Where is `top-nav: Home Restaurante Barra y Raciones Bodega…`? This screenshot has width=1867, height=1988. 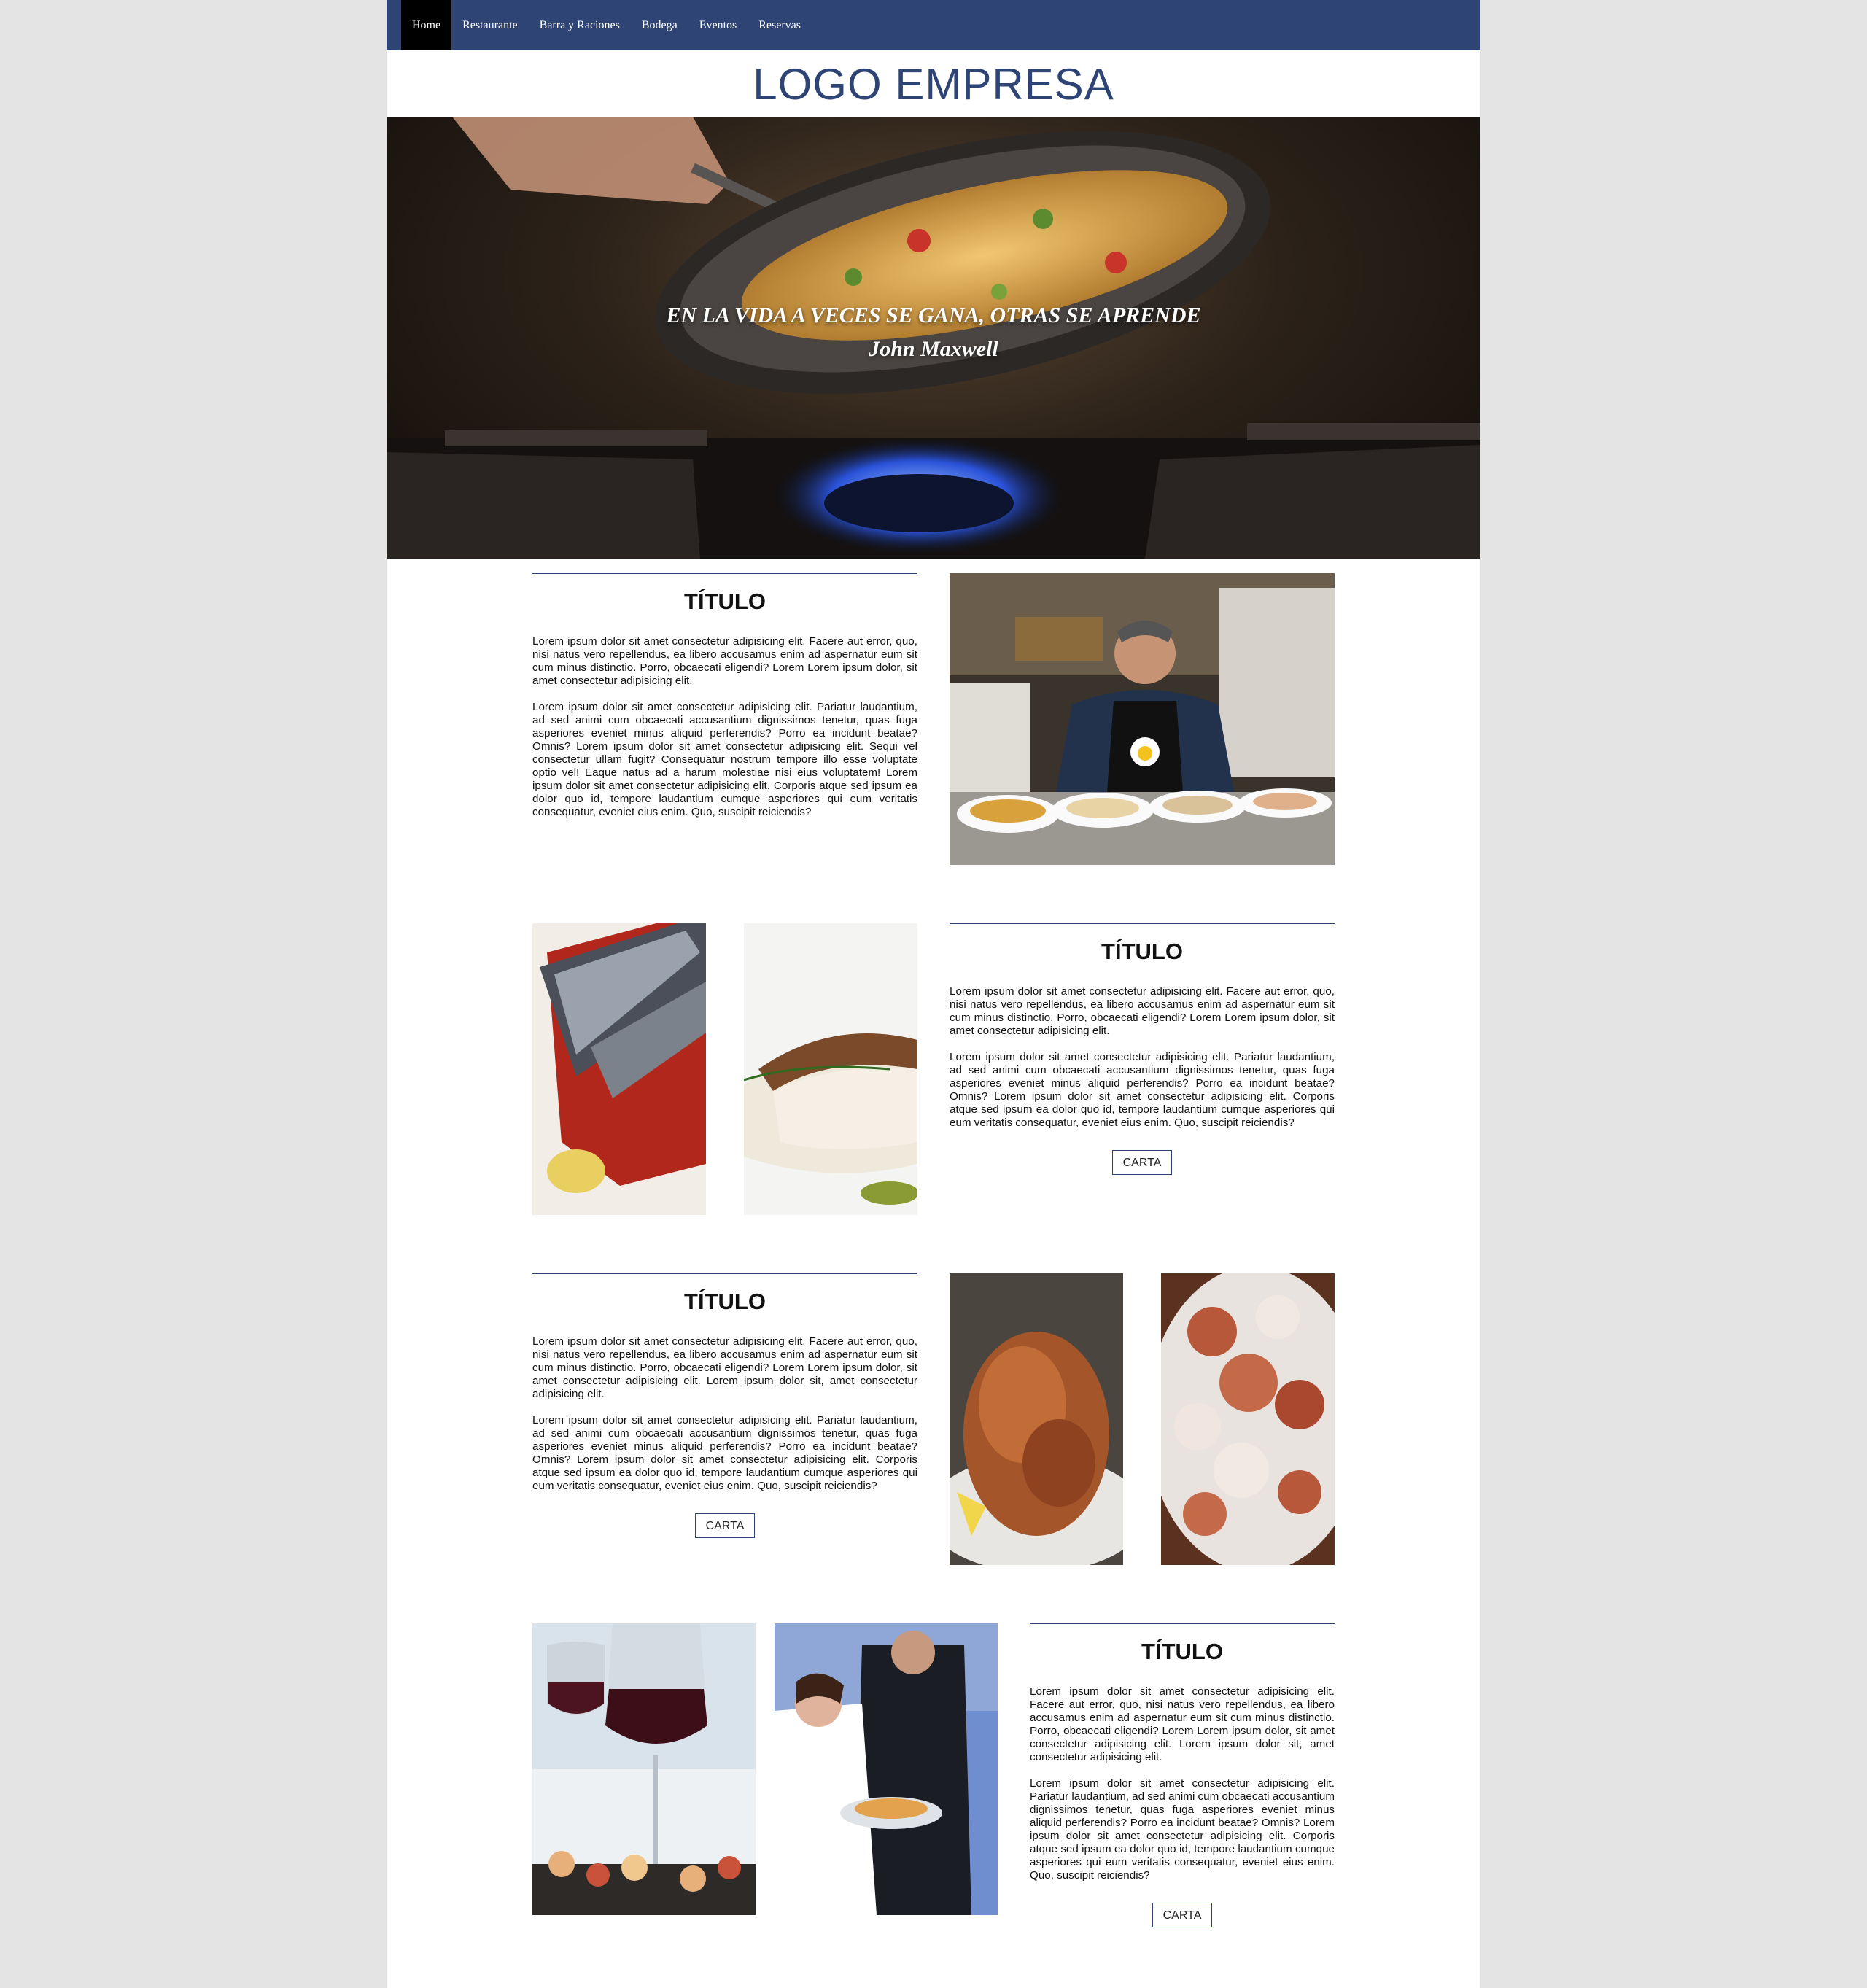 top-nav: Home Restaurante Barra y Raciones Bodega… is located at coordinates (933, 25).